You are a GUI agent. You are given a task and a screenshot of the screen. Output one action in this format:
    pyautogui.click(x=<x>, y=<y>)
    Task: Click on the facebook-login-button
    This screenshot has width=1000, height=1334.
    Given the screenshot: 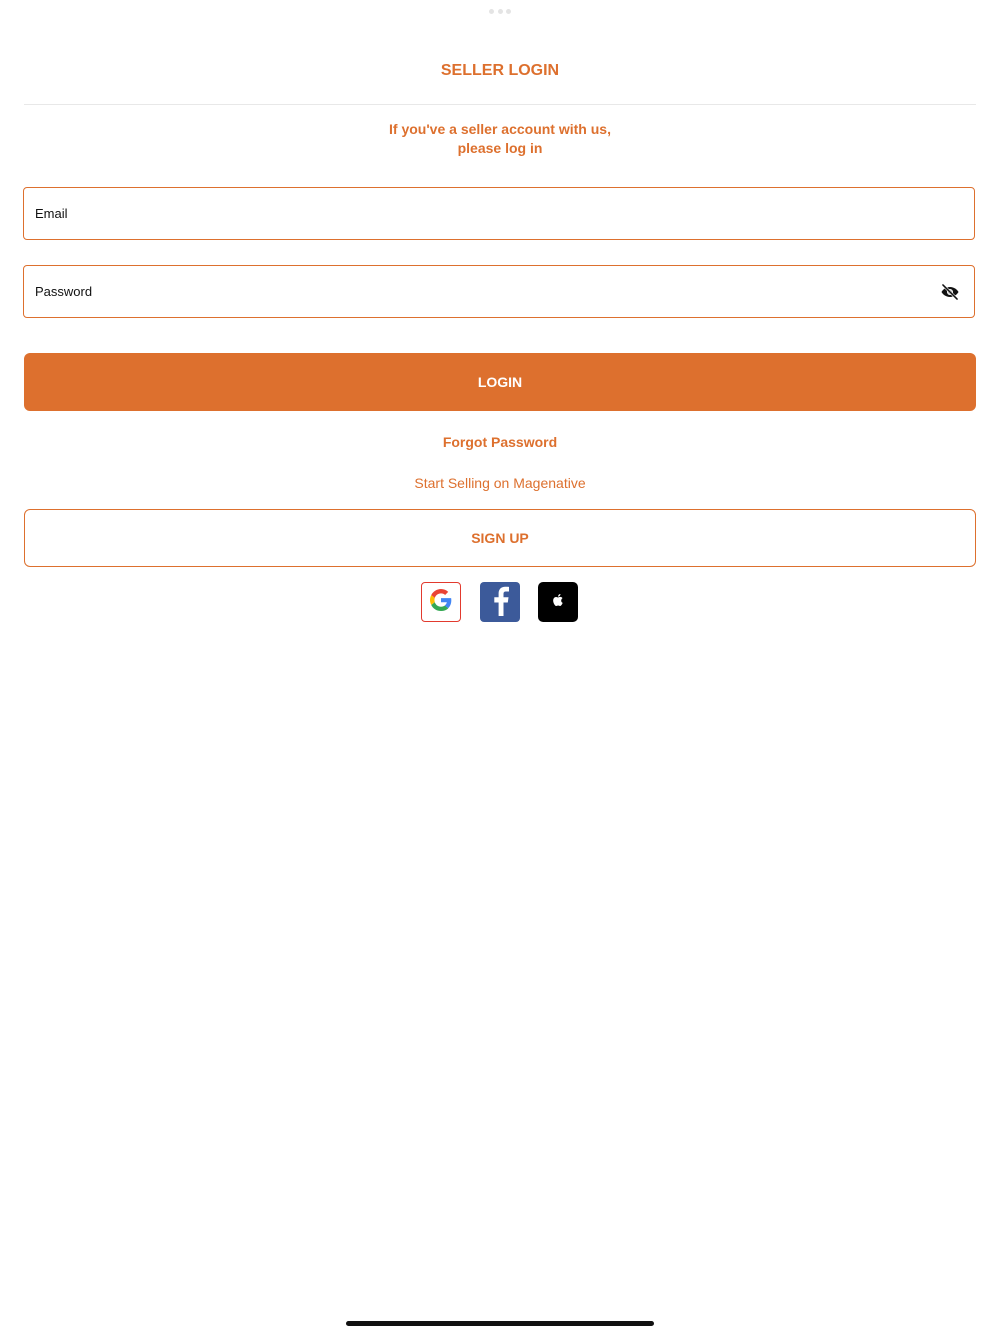 What is the action you would take?
    pyautogui.click(x=500, y=602)
    